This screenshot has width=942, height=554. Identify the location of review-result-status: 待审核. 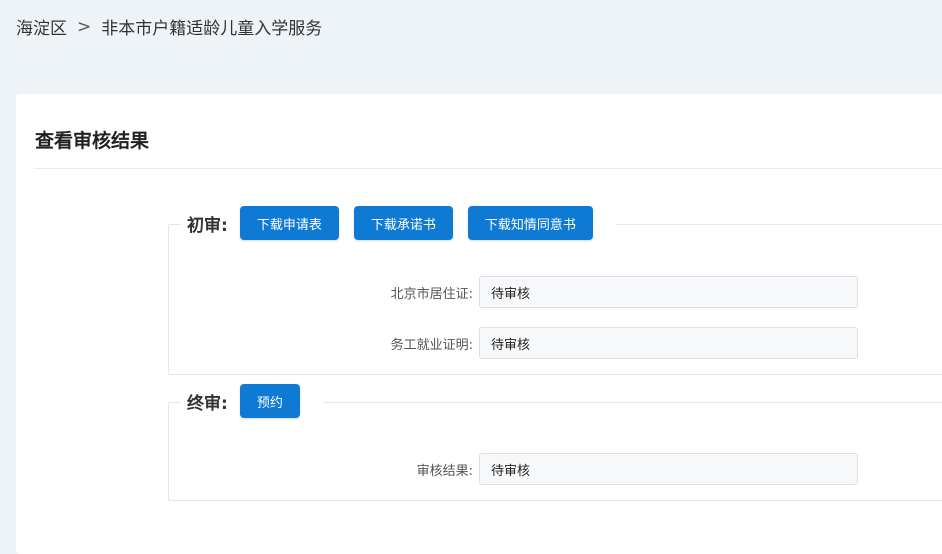
(668, 469).